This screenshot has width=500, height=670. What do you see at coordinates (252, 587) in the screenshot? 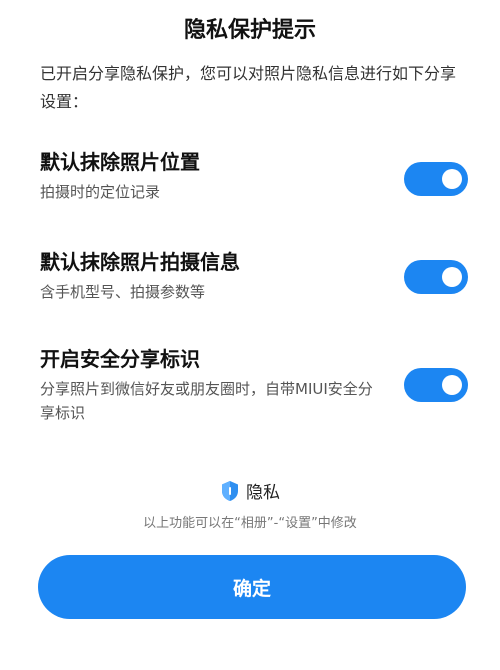
I see `confirm-button: 确定` at bounding box center [252, 587].